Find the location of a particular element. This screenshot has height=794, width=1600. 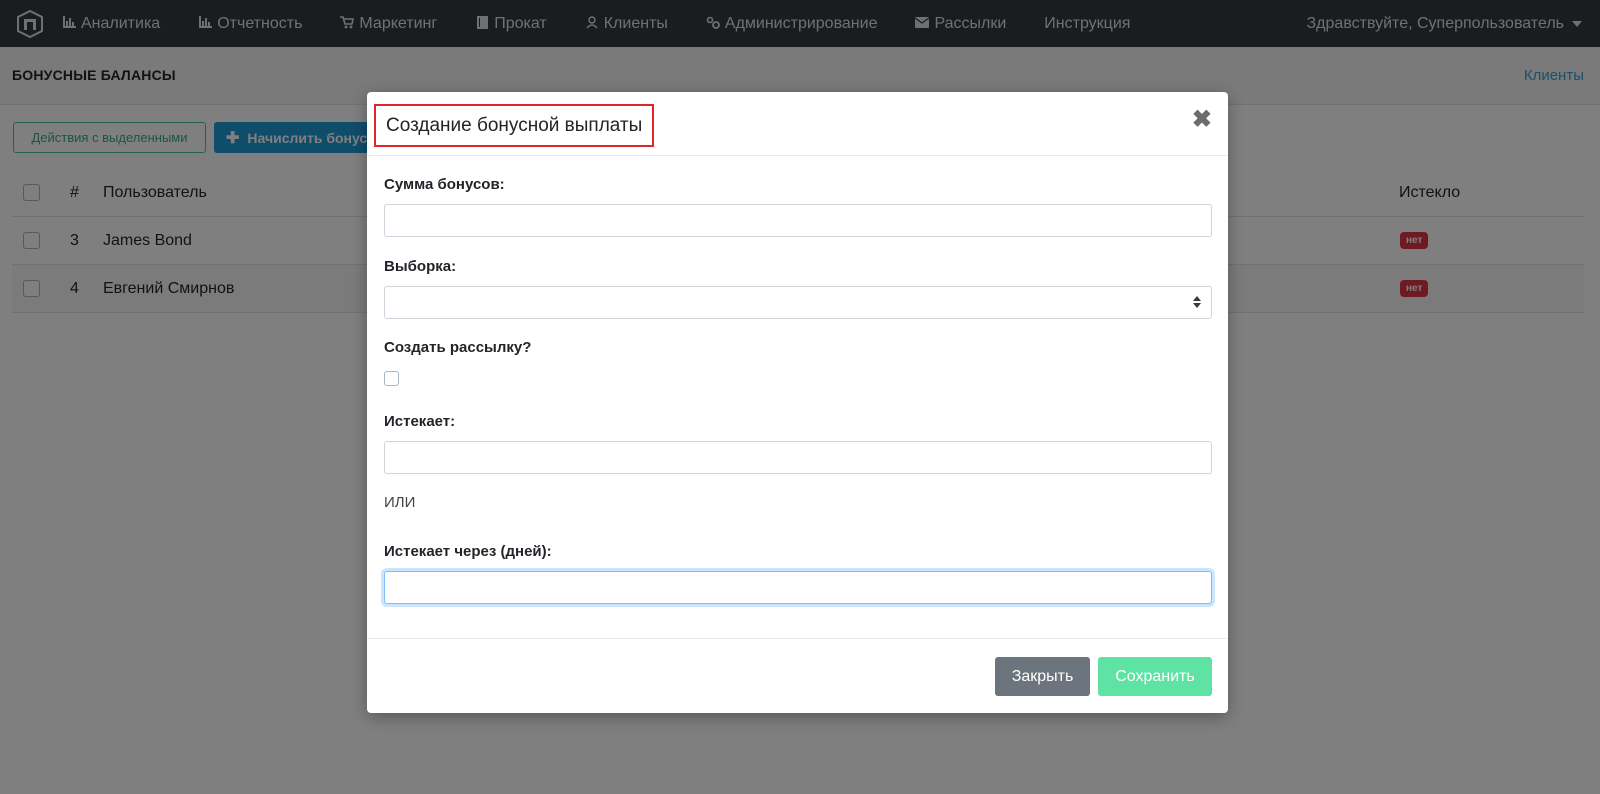

modal-header: Создание бонусной выплаты ✖ is located at coordinates (797, 124).